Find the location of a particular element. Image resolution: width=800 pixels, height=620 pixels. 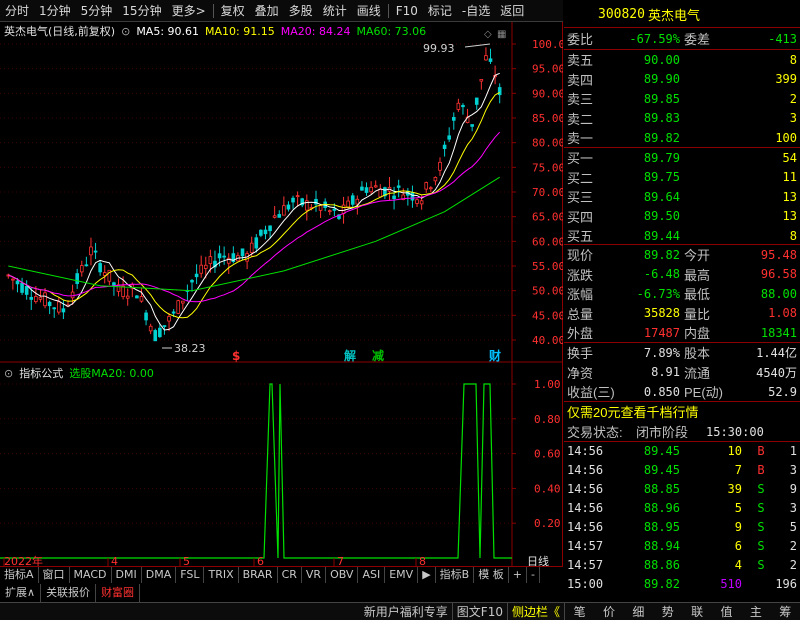

f10-link: 图文F10 is located at coordinates (479, 611).